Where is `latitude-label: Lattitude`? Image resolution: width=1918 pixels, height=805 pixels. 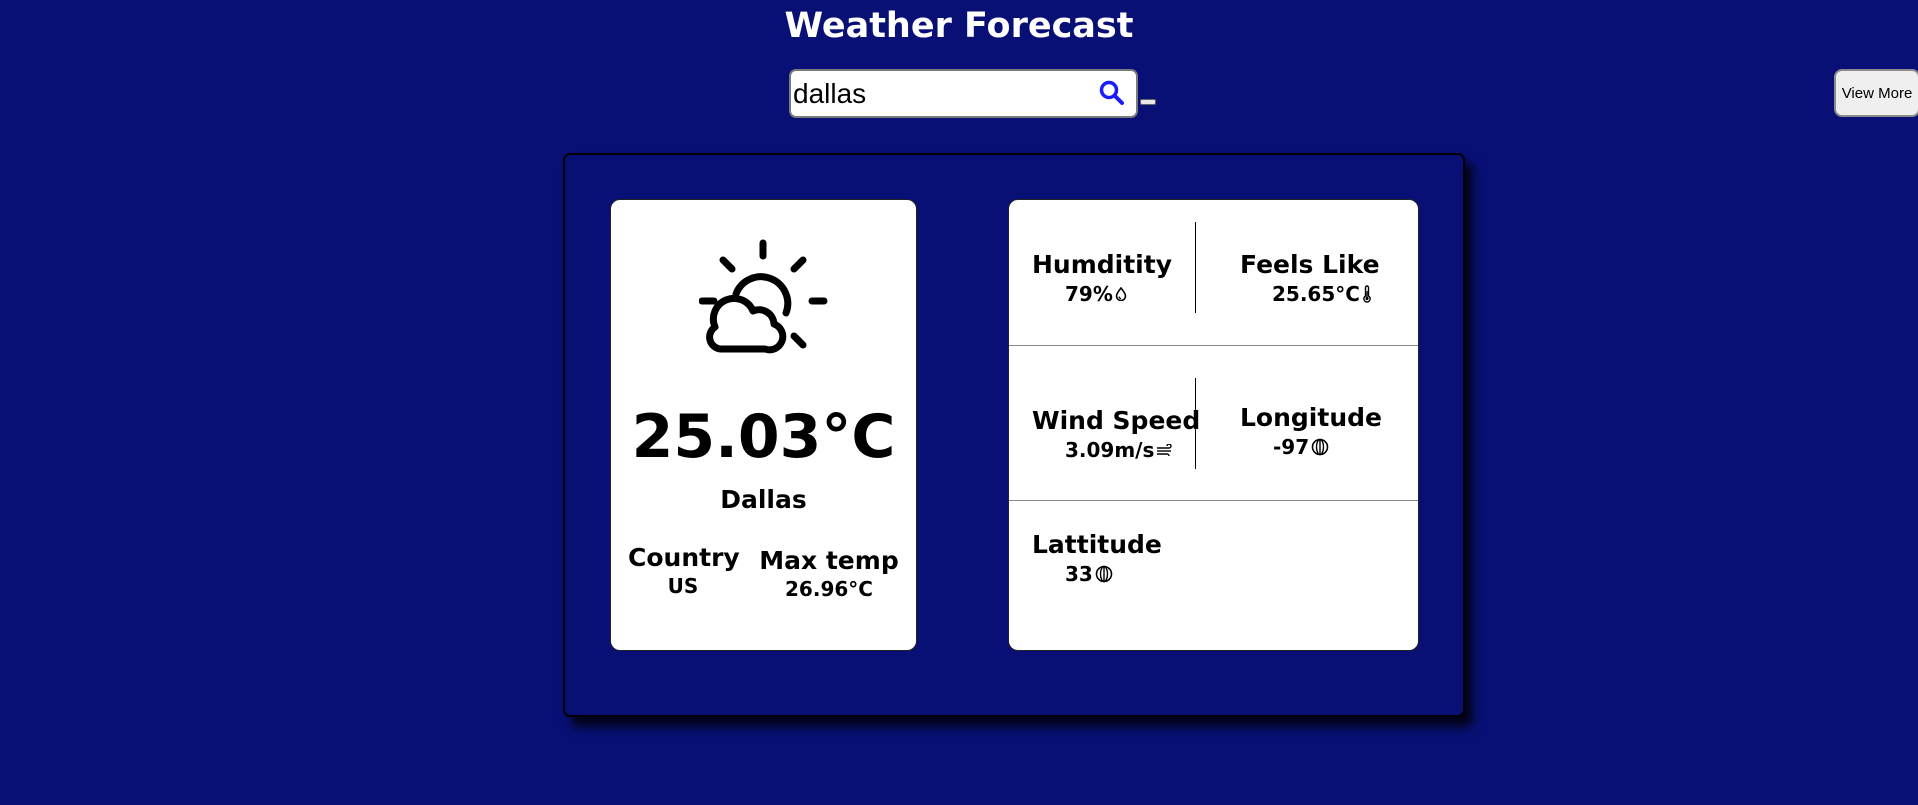
latitude-label: Lattitude is located at coordinates (1097, 544).